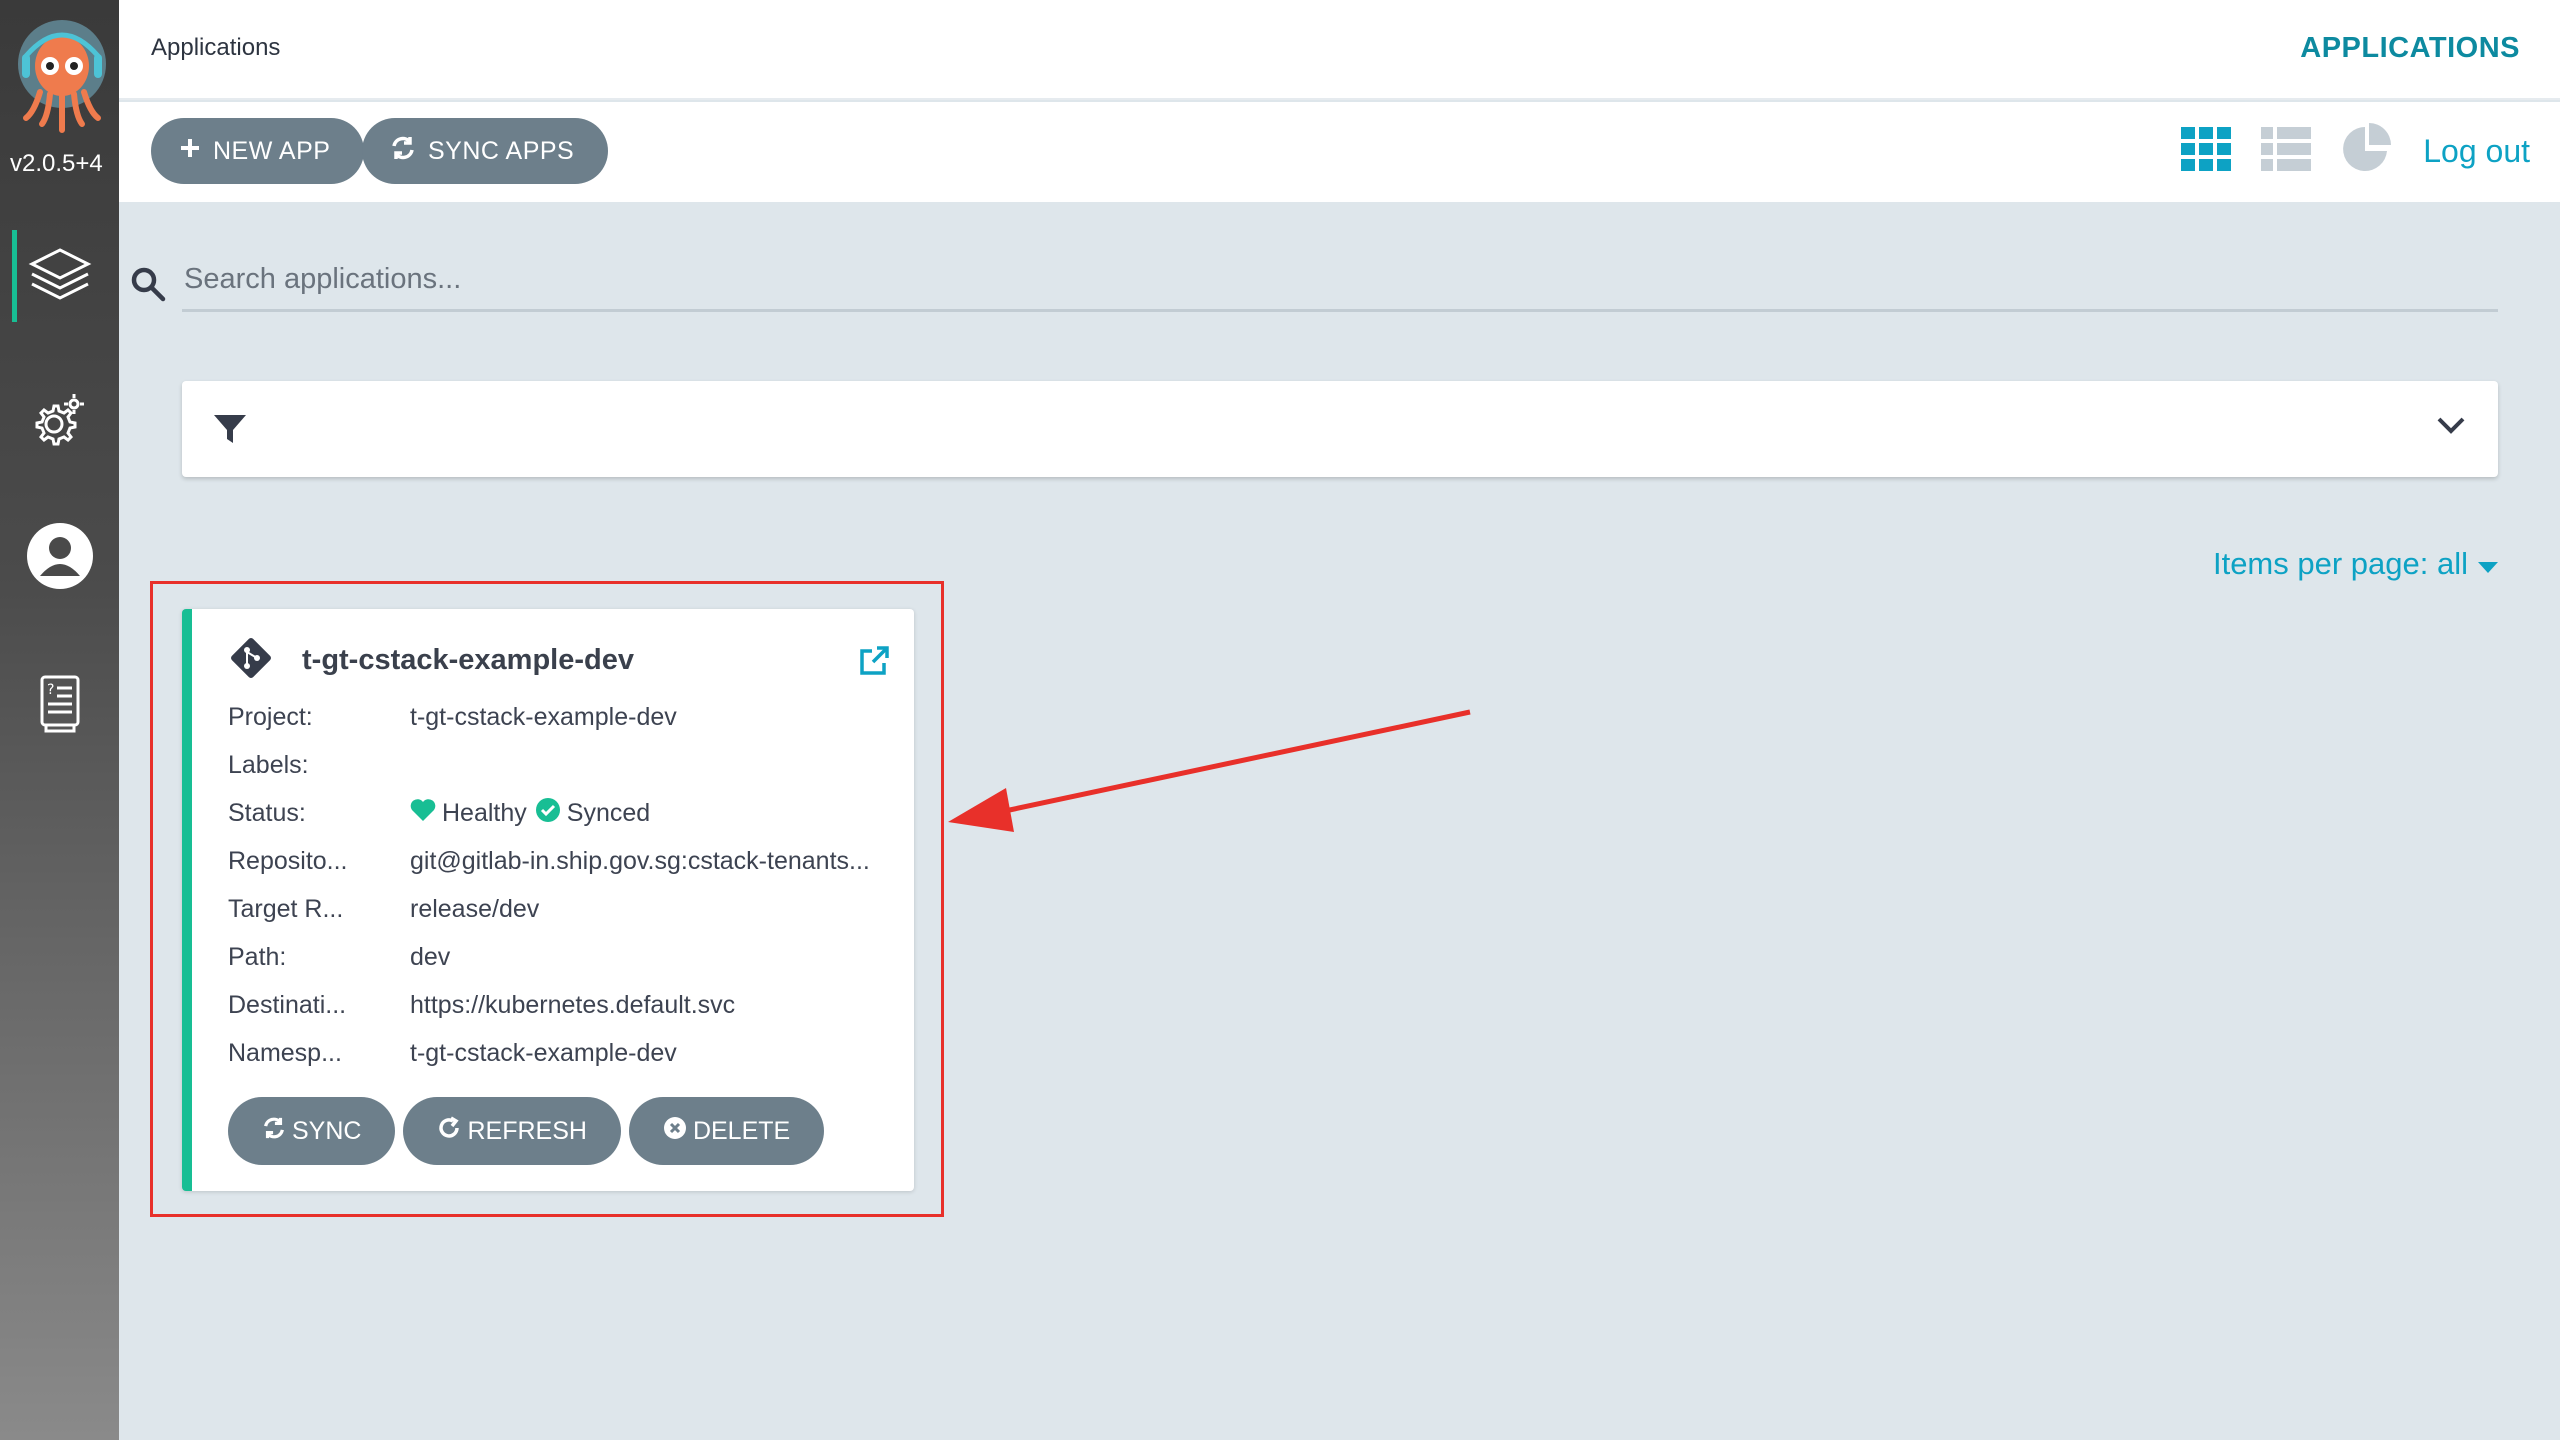 The image size is (2560, 1440). Describe the element at coordinates (1340, 429) in the screenshot. I see `filter-bar` at that location.